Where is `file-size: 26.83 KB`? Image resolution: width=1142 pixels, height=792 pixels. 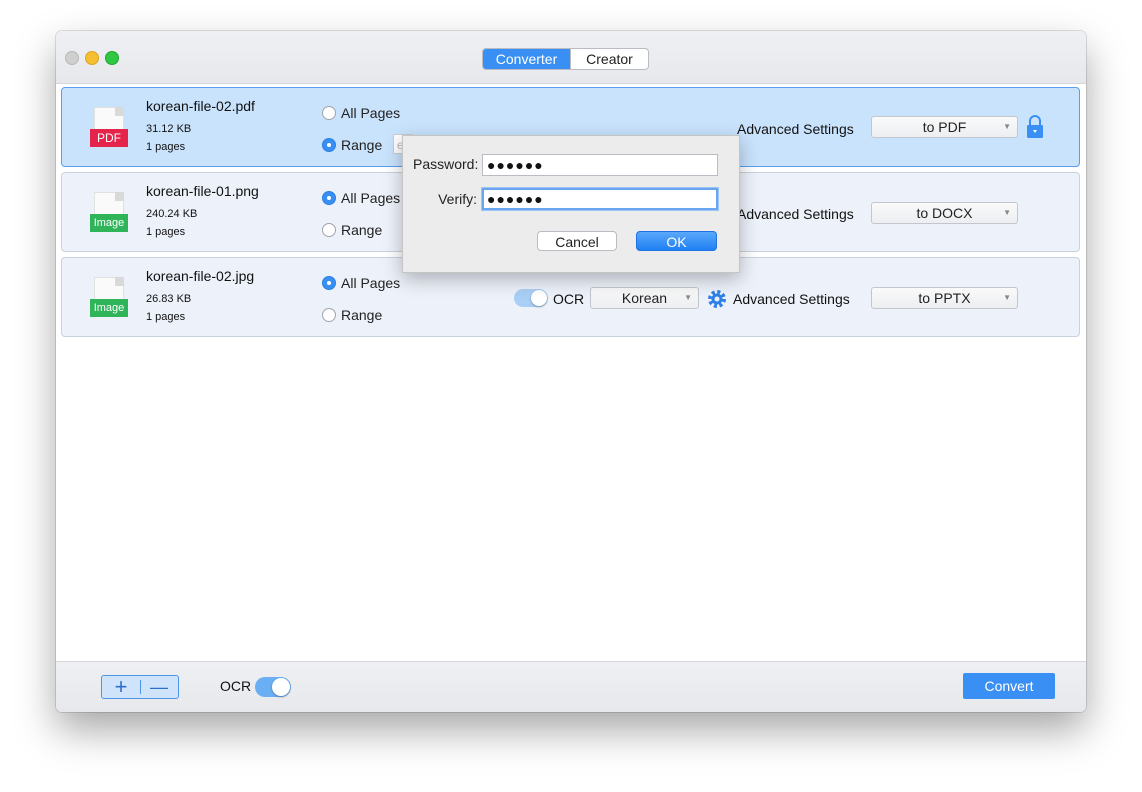 file-size: 26.83 KB is located at coordinates (169, 299).